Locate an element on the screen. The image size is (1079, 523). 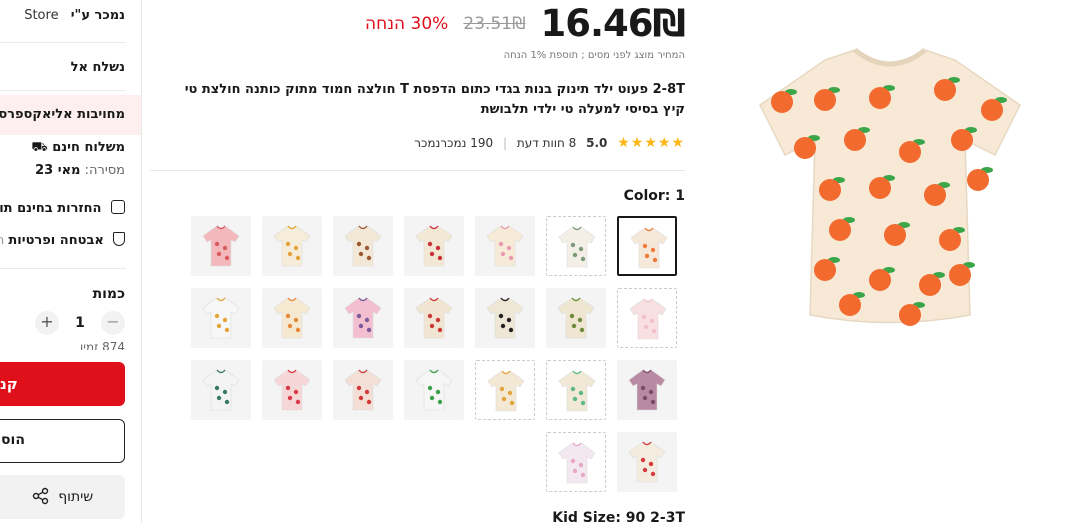
quantity-plus-button: + is located at coordinates (47, 323).